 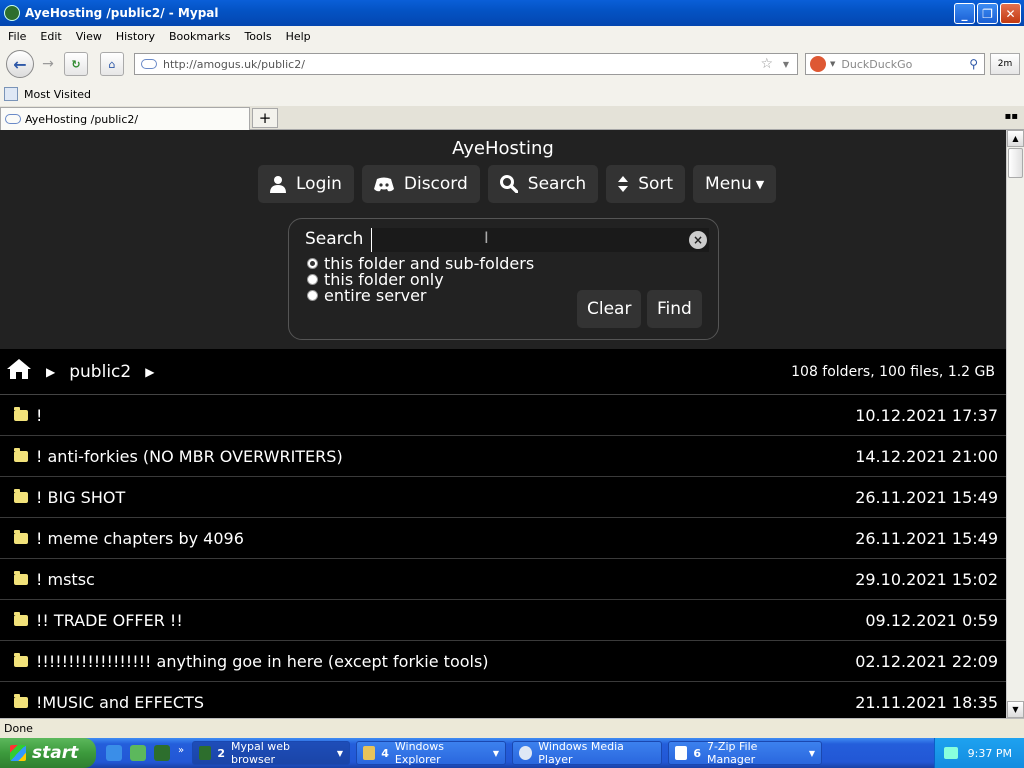 What do you see at coordinates (979, 753) in the screenshot?
I see `system-tray: 9:37 PM` at bounding box center [979, 753].